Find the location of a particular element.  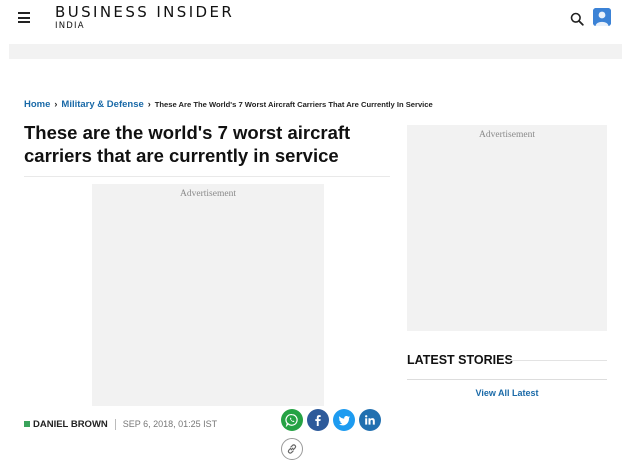

whatsapp-icon is located at coordinates (292, 420).